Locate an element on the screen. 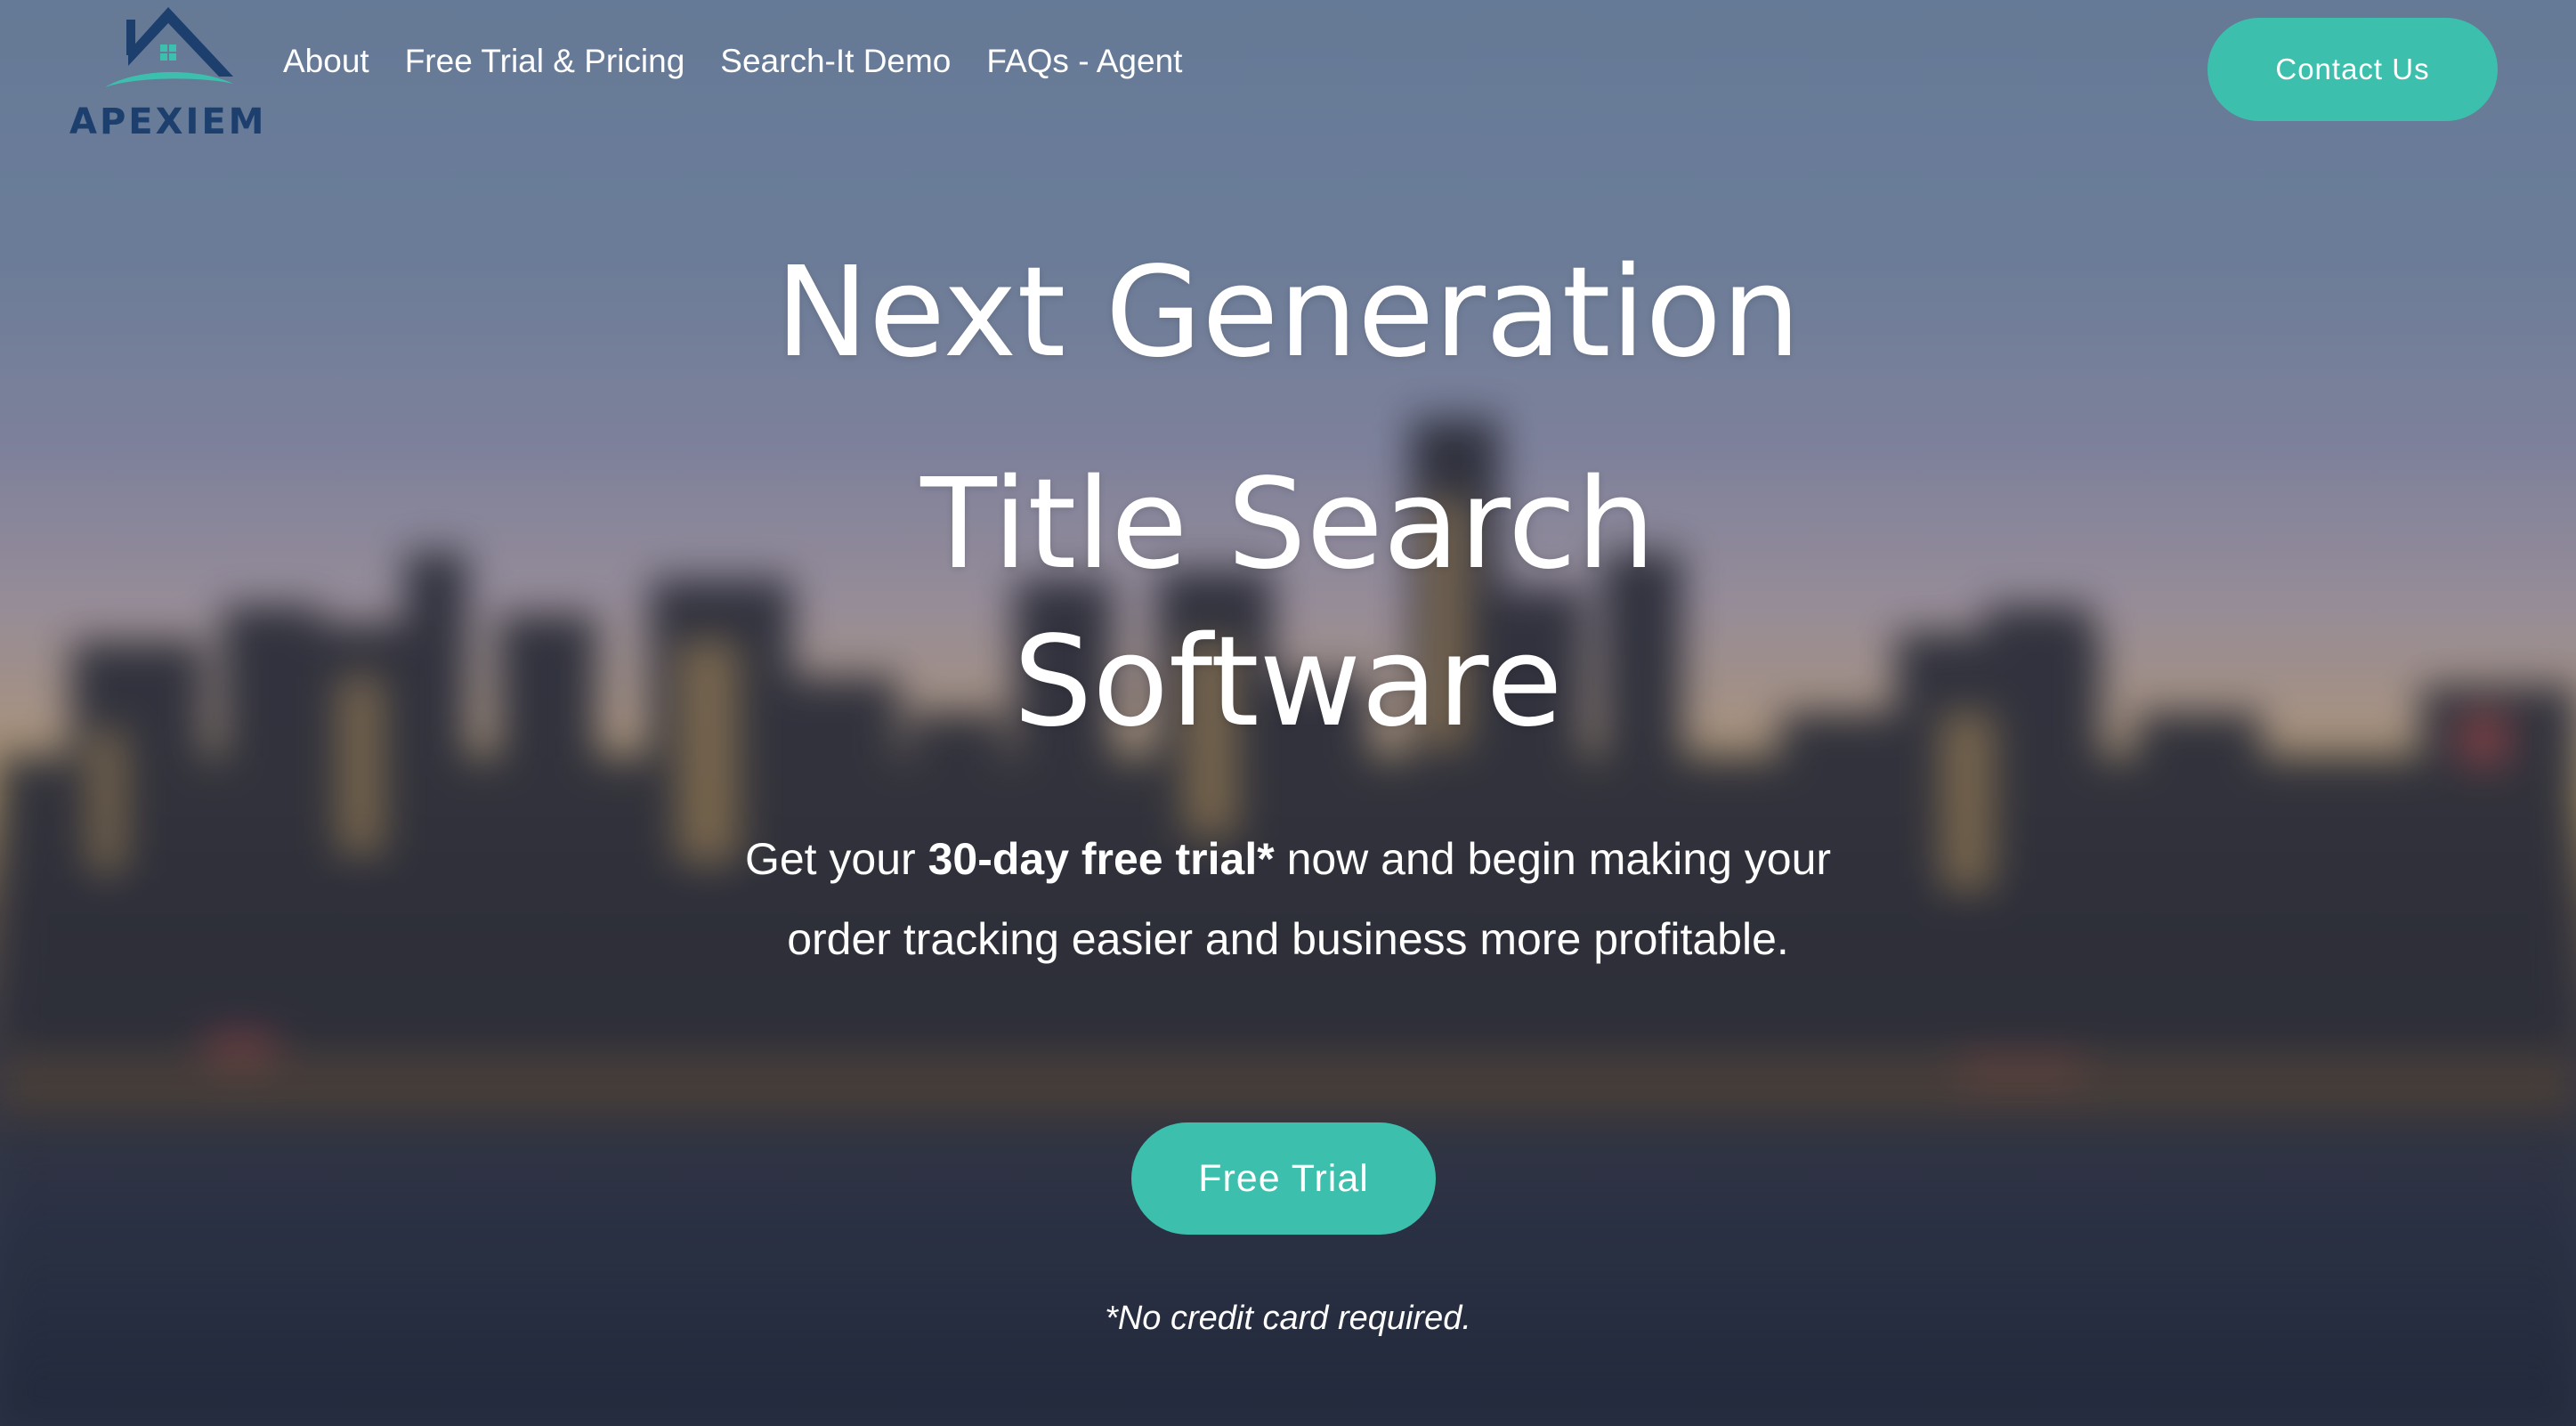  no-credit-card-note: *No credit card required. is located at coordinates (1288, 1318).